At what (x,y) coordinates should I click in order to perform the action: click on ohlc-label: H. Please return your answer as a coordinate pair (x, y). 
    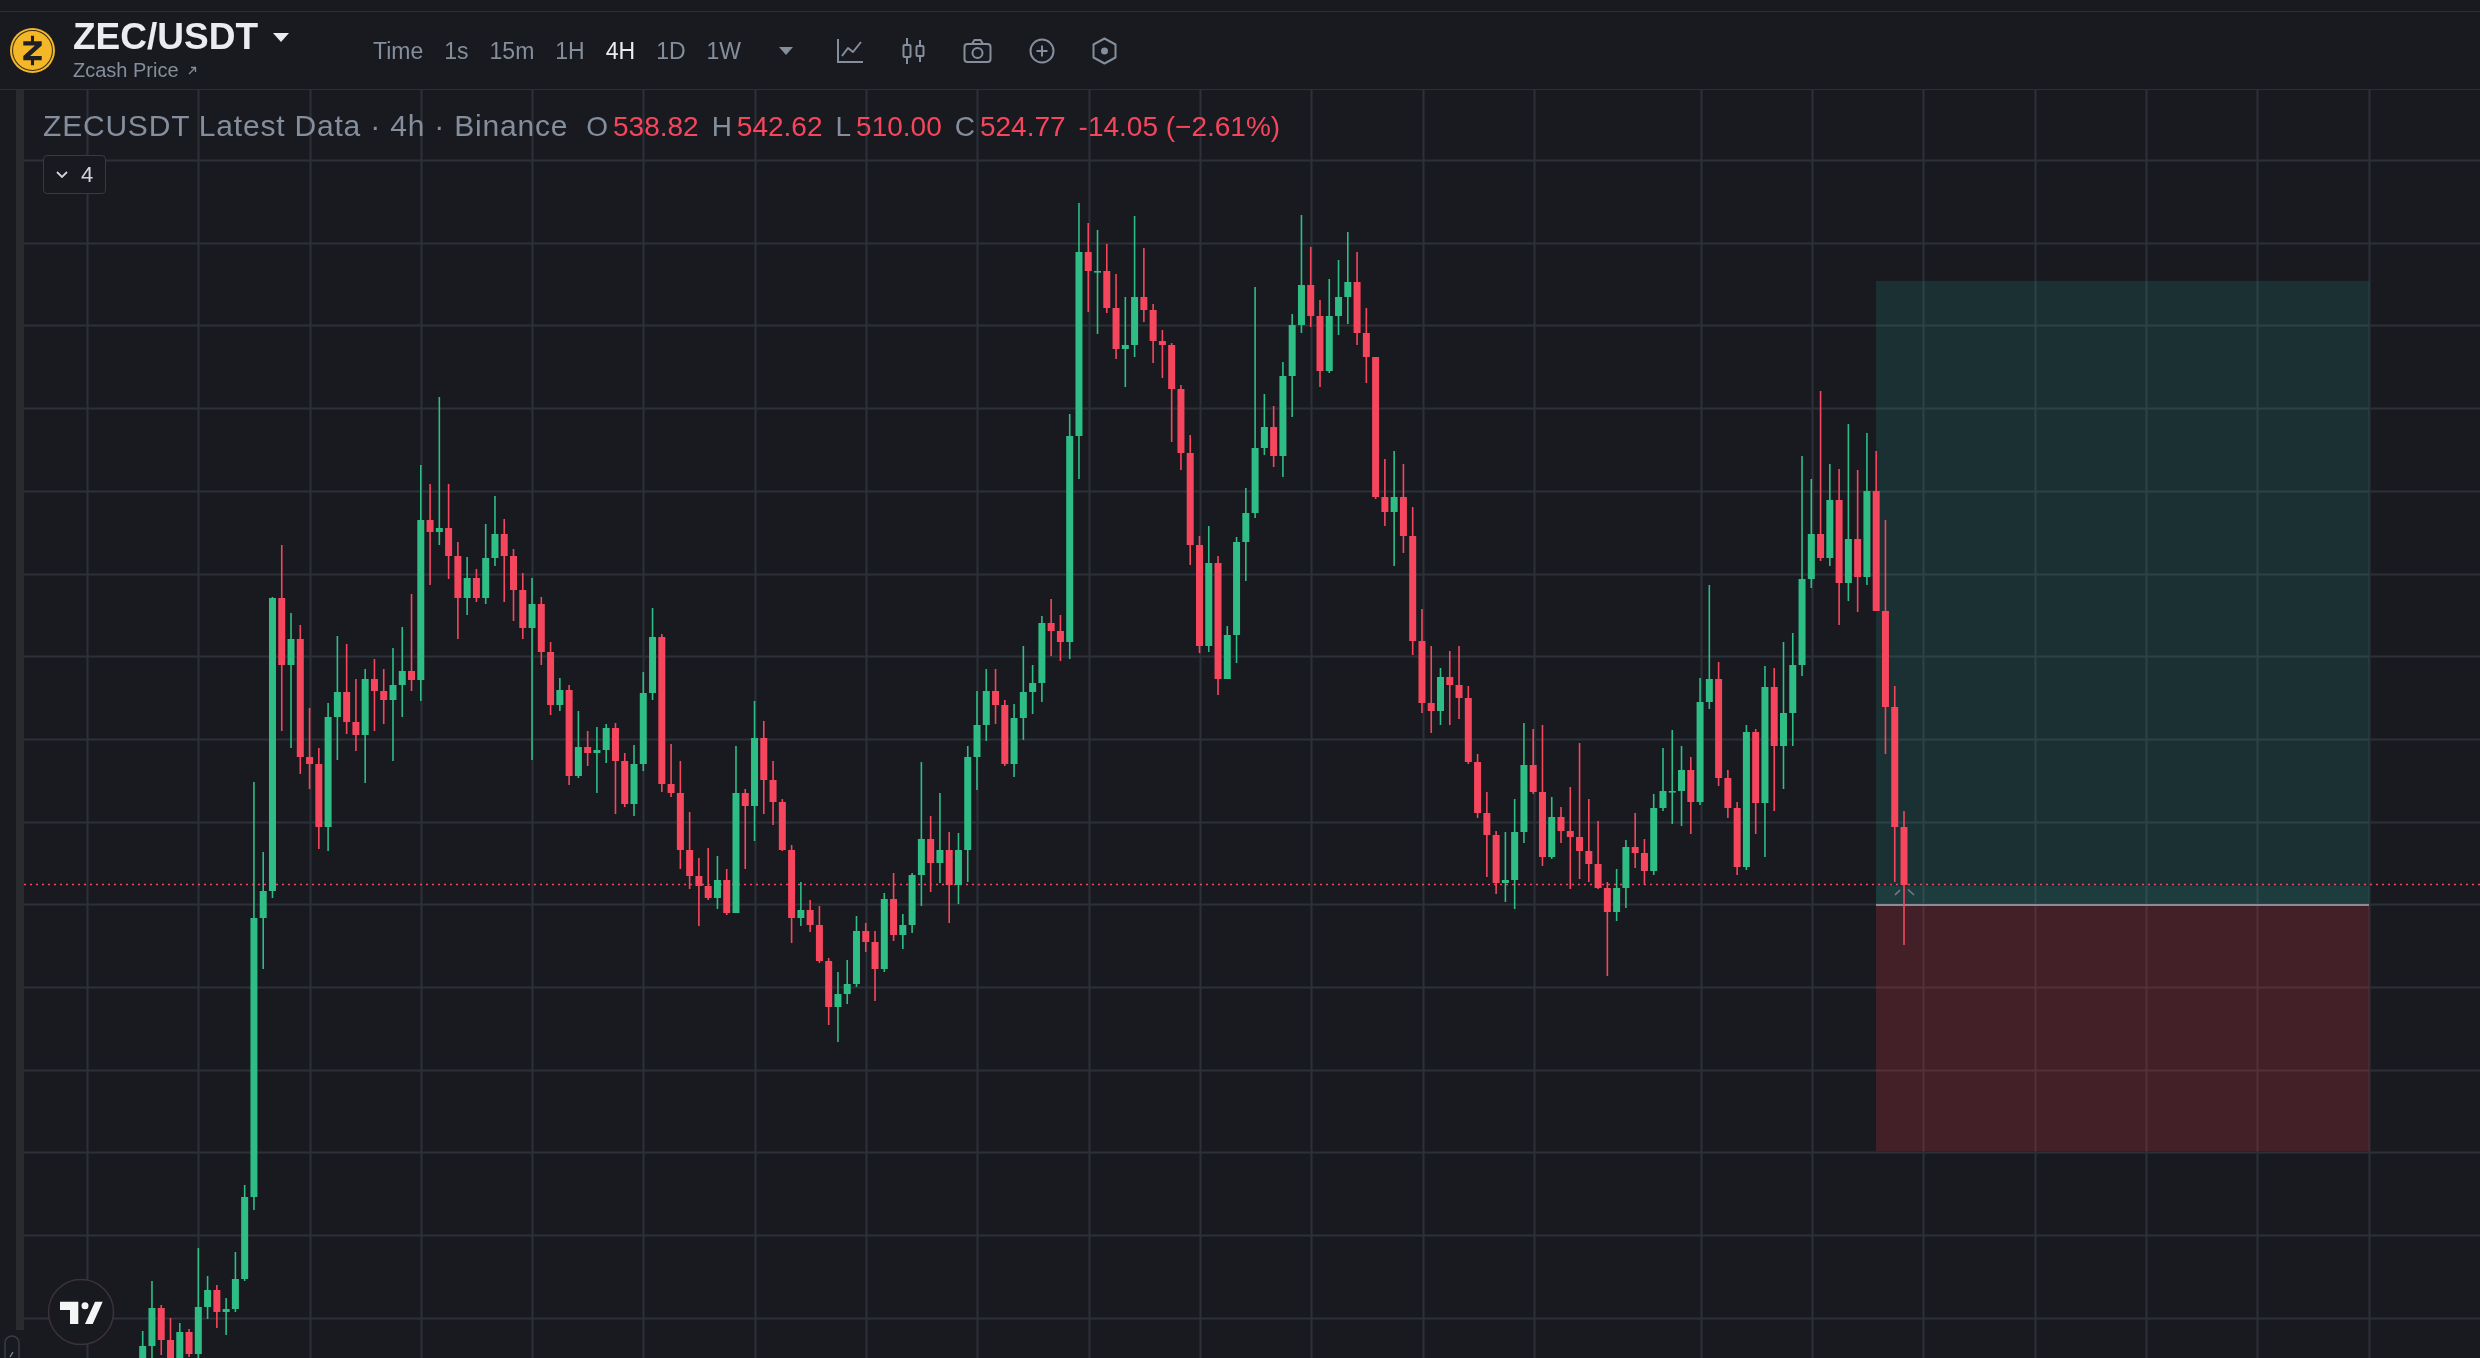
    Looking at the image, I should click on (721, 127).